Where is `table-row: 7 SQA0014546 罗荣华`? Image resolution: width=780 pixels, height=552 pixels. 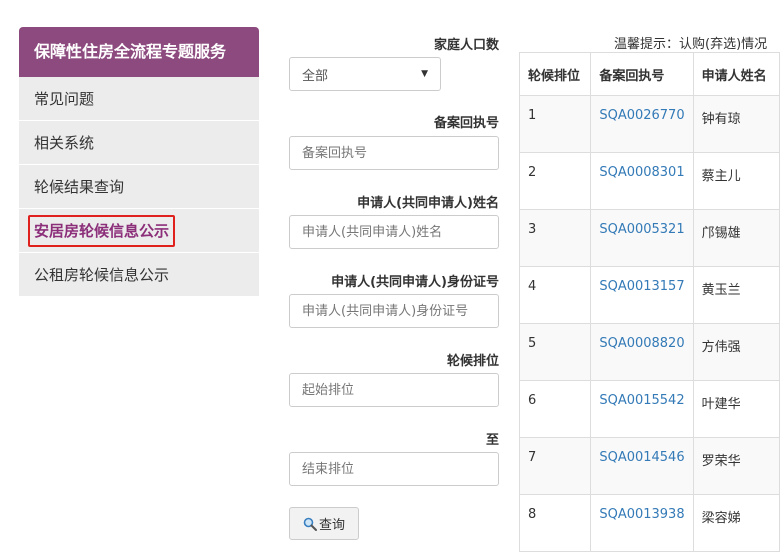
table-row: 7 SQA0014546 罗荣华 is located at coordinates (649, 466).